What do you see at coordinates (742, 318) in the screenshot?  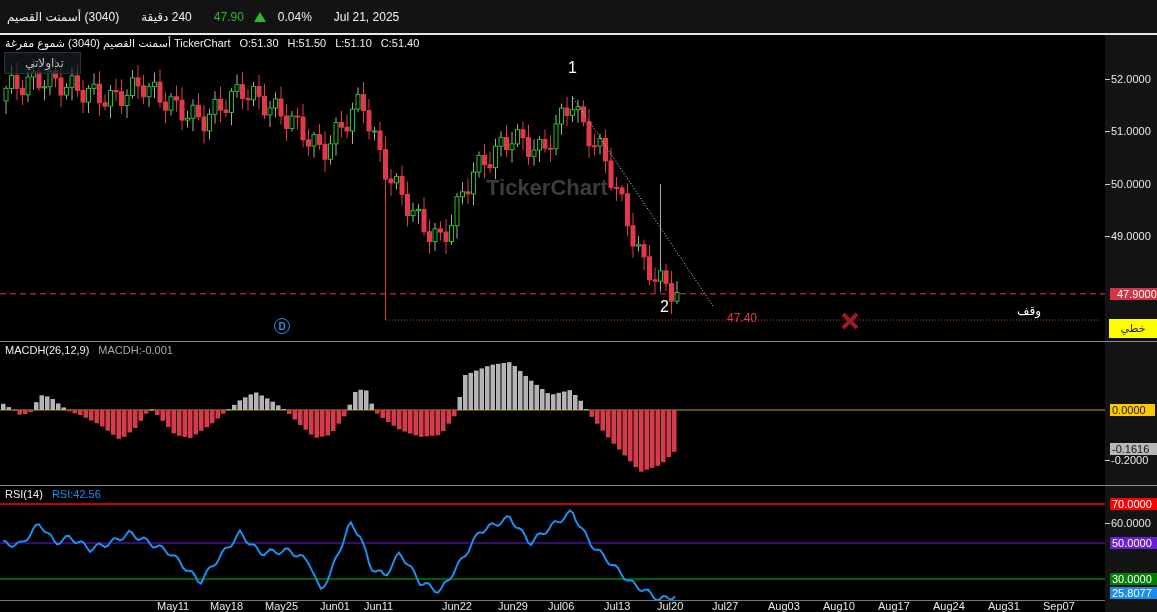 I see `stop-price-label: 47.40` at bounding box center [742, 318].